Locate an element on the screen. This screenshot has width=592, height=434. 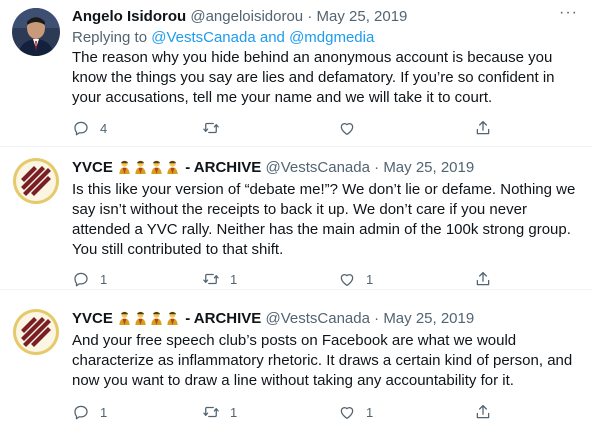
mention-link: @mdgmedia is located at coordinates (331, 37).